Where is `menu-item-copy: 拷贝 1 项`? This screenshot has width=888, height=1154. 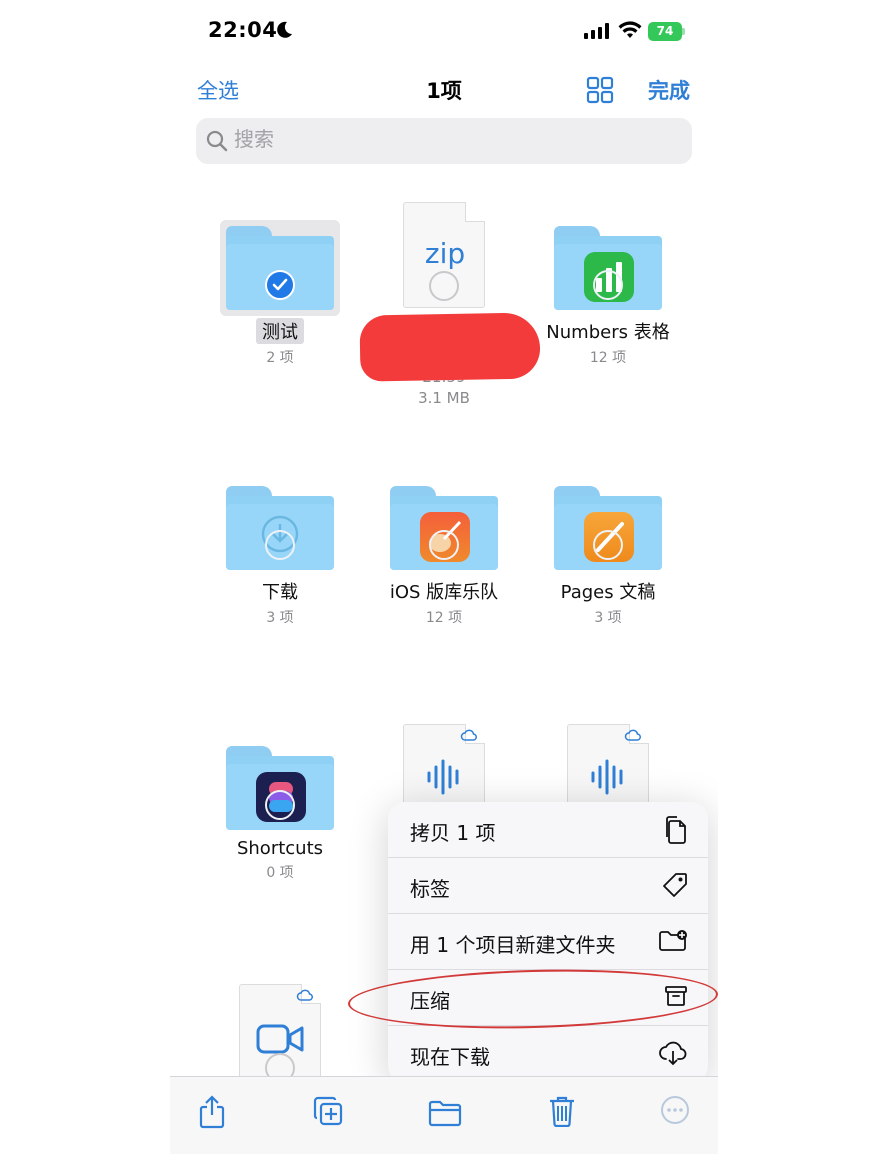
menu-item-copy: 拷贝 1 项 is located at coordinates (548, 830).